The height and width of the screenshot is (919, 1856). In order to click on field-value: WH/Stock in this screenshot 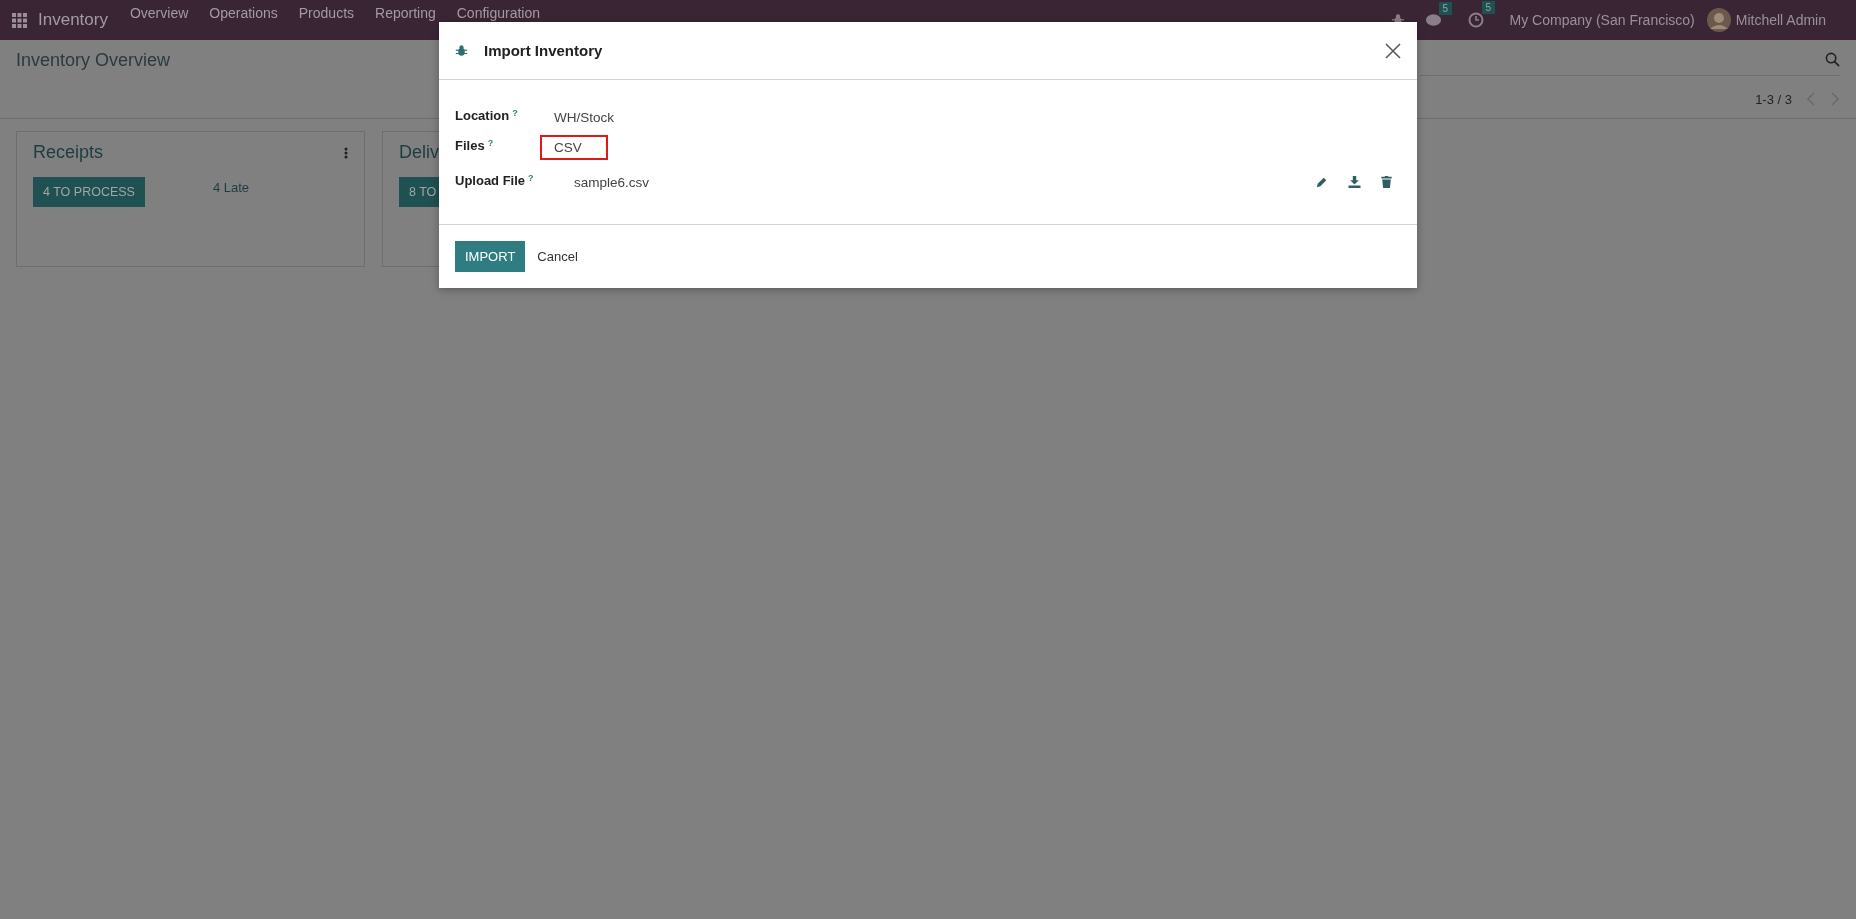, I will do `click(584, 117)`.